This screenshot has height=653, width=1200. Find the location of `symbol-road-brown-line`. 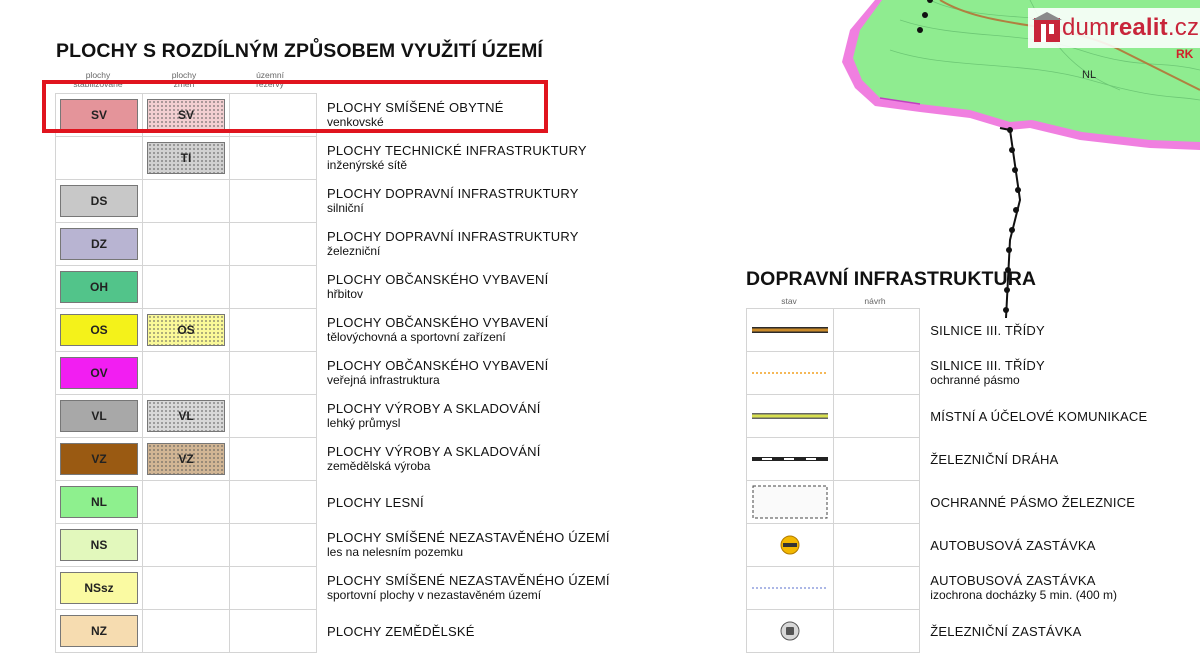

symbol-road-brown-line is located at coordinates (790, 330).